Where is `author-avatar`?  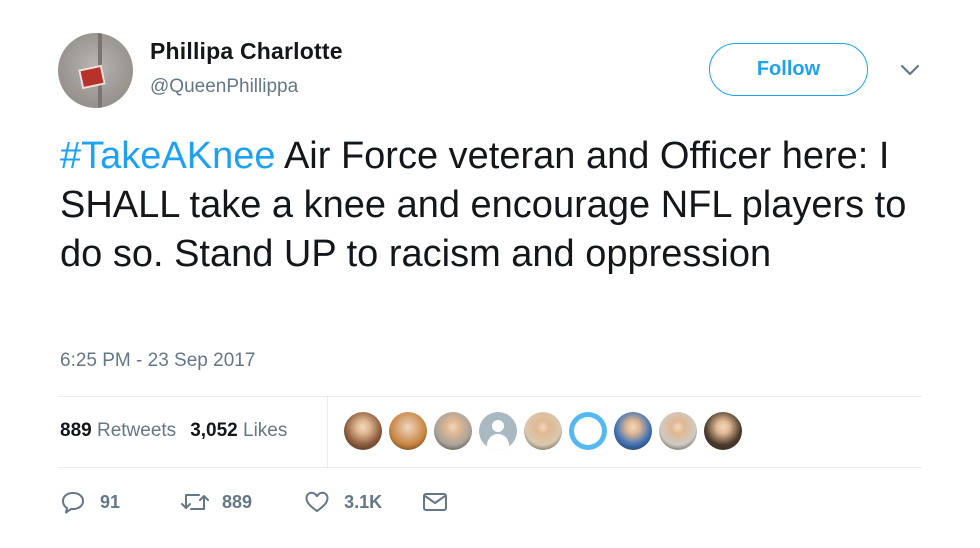
author-avatar is located at coordinates (95, 70).